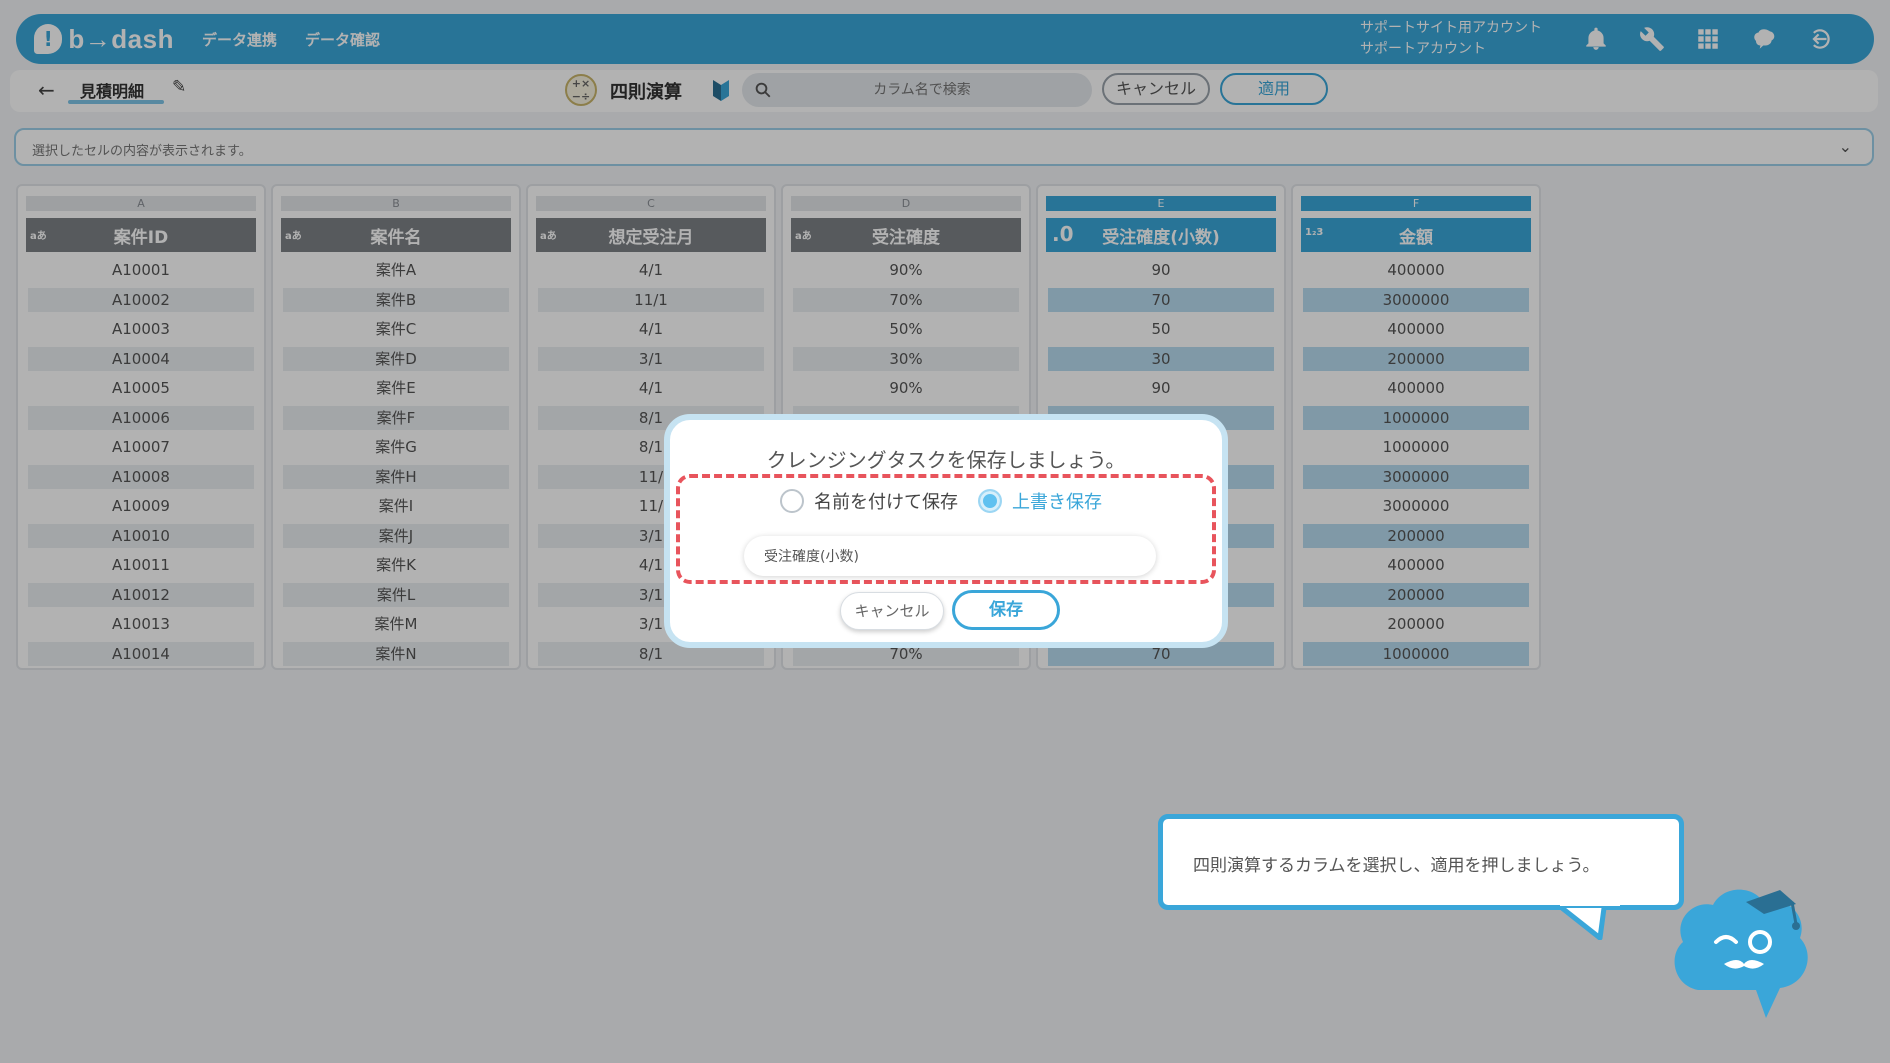 The image size is (1890, 1063). I want to click on tooltip-tail, so click(1590, 920).